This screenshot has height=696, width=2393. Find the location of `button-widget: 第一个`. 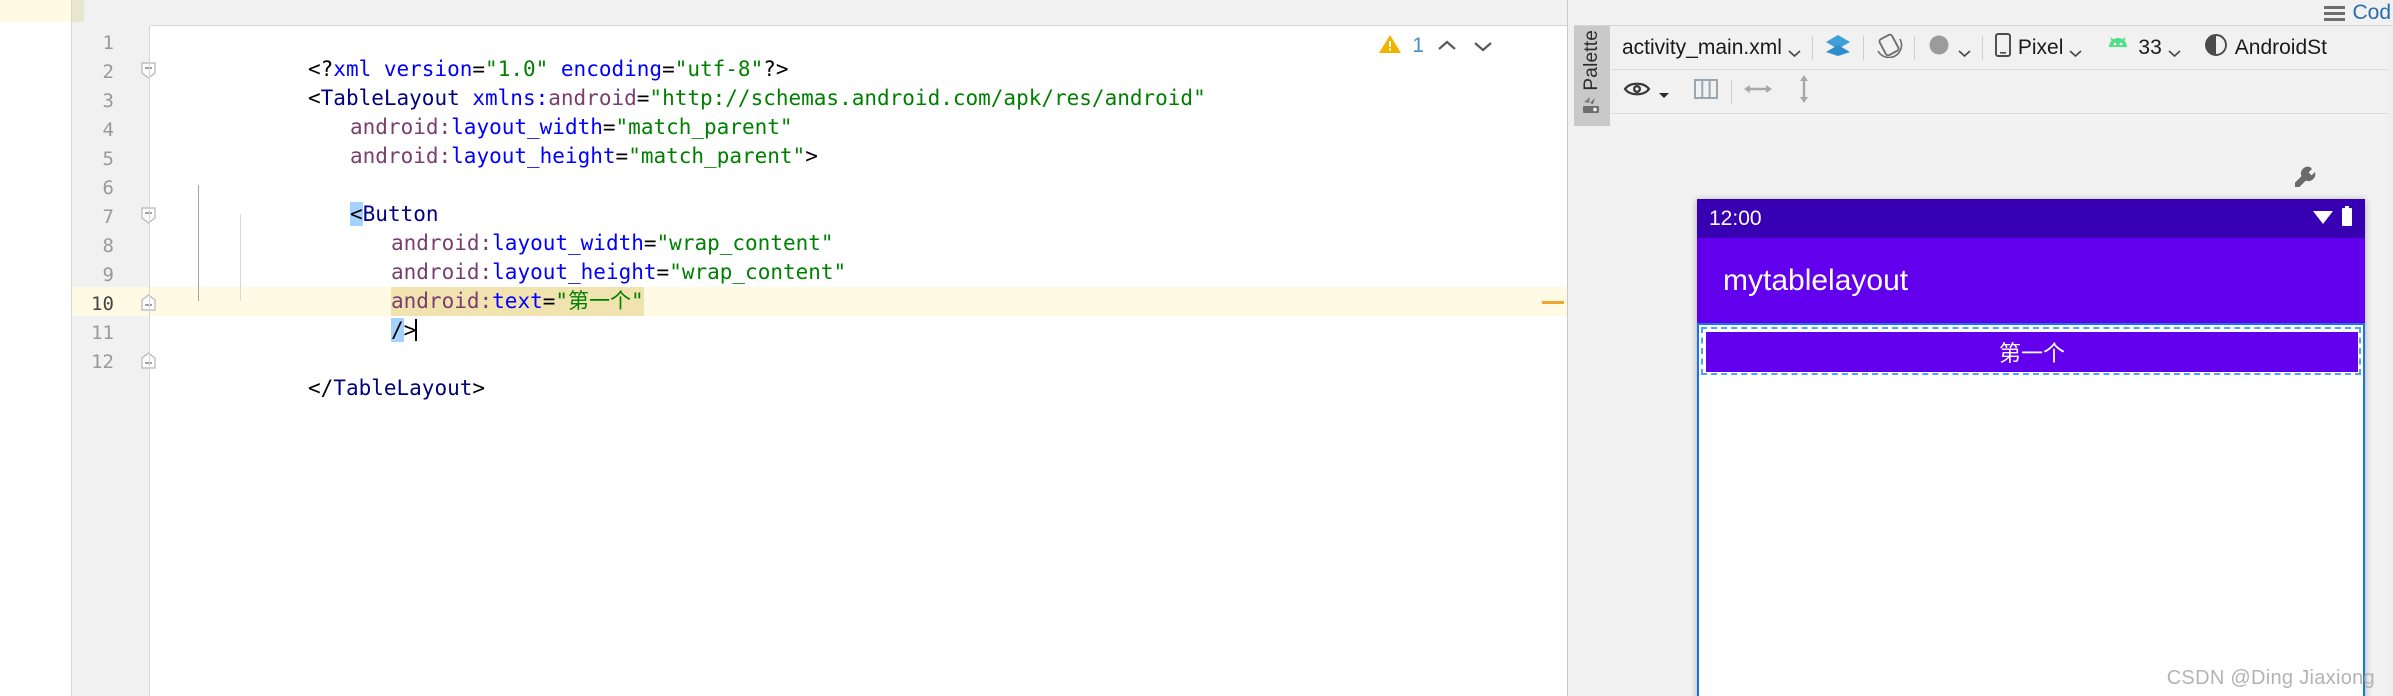

button-widget: 第一个 is located at coordinates (2032, 352).